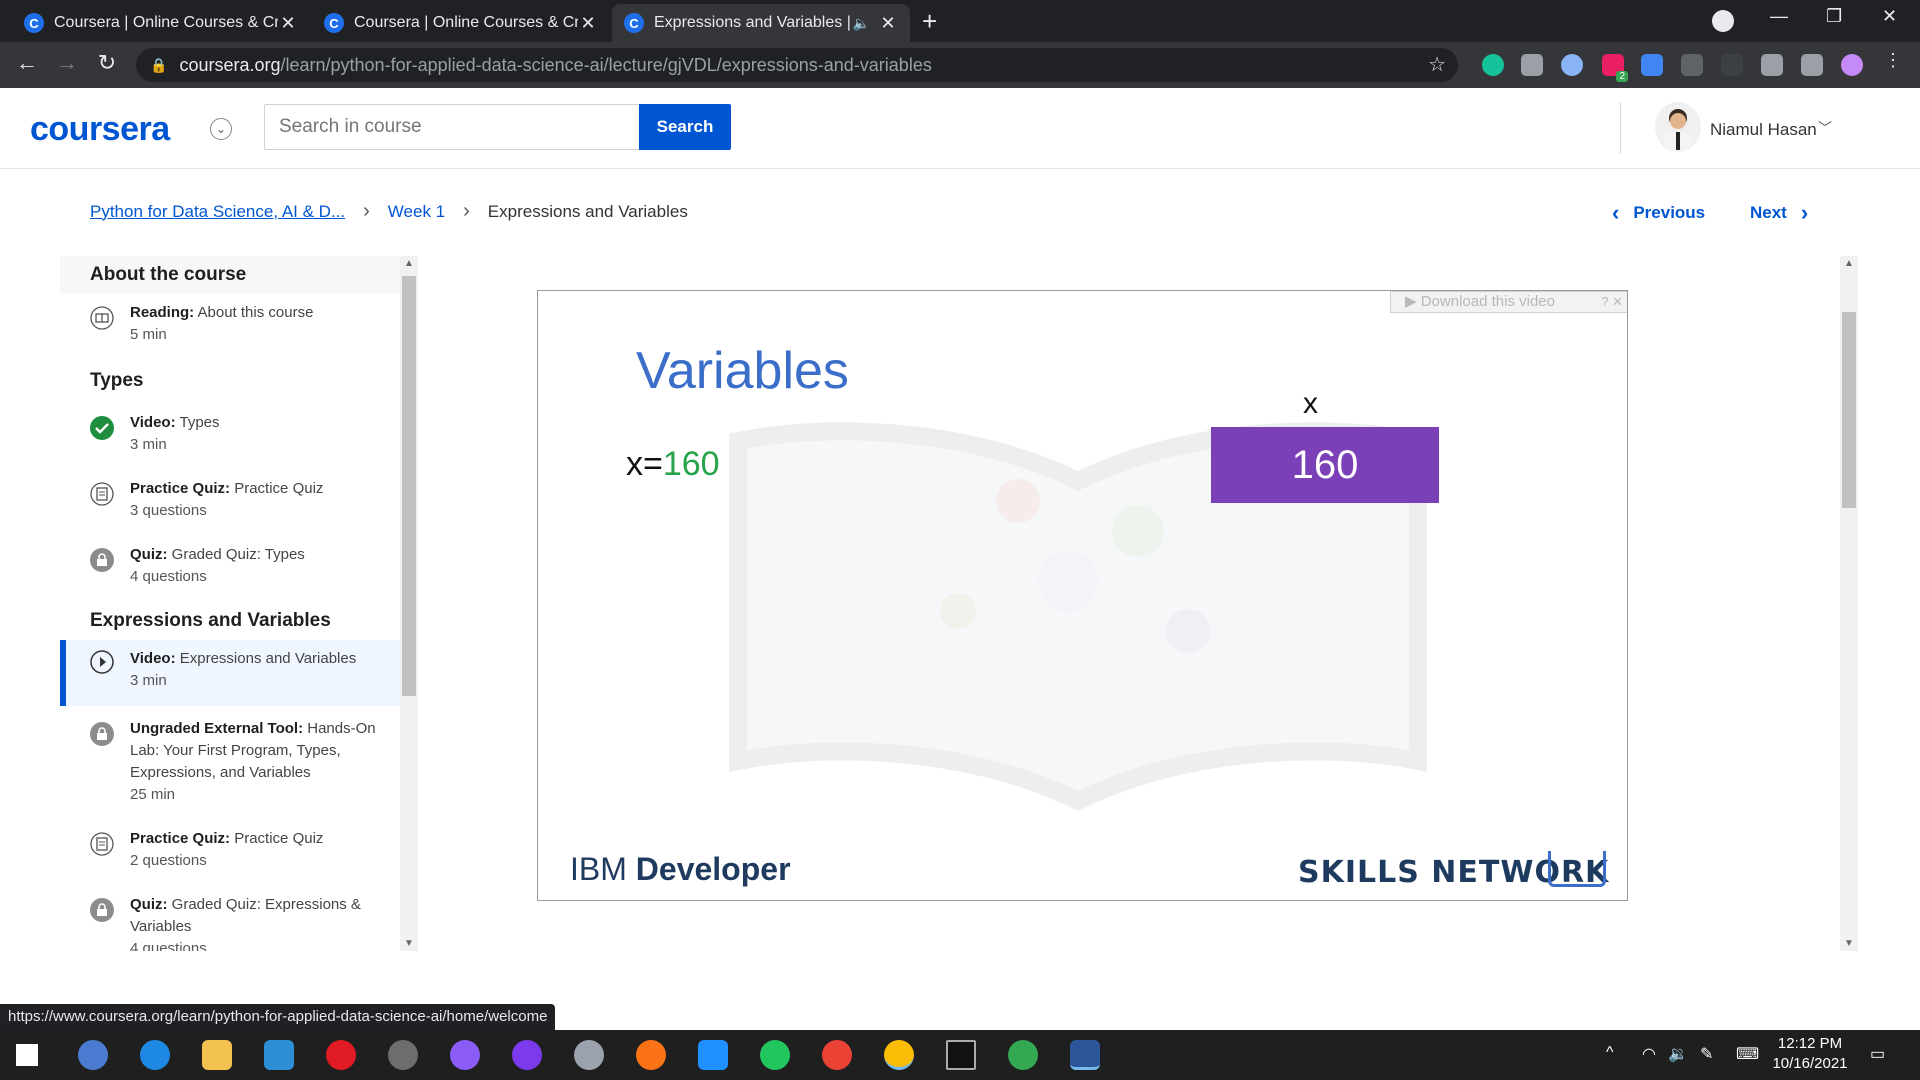 The height and width of the screenshot is (1080, 1920). What do you see at coordinates (67, 63) in the screenshot?
I see `forward-icon: →` at bounding box center [67, 63].